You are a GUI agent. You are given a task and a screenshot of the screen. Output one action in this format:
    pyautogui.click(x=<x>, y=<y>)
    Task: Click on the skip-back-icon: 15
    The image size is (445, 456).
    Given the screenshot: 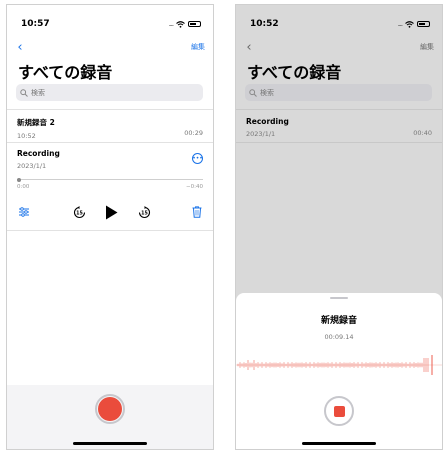 What is the action you would take?
    pyautogui.click(x=79, y=212)
    